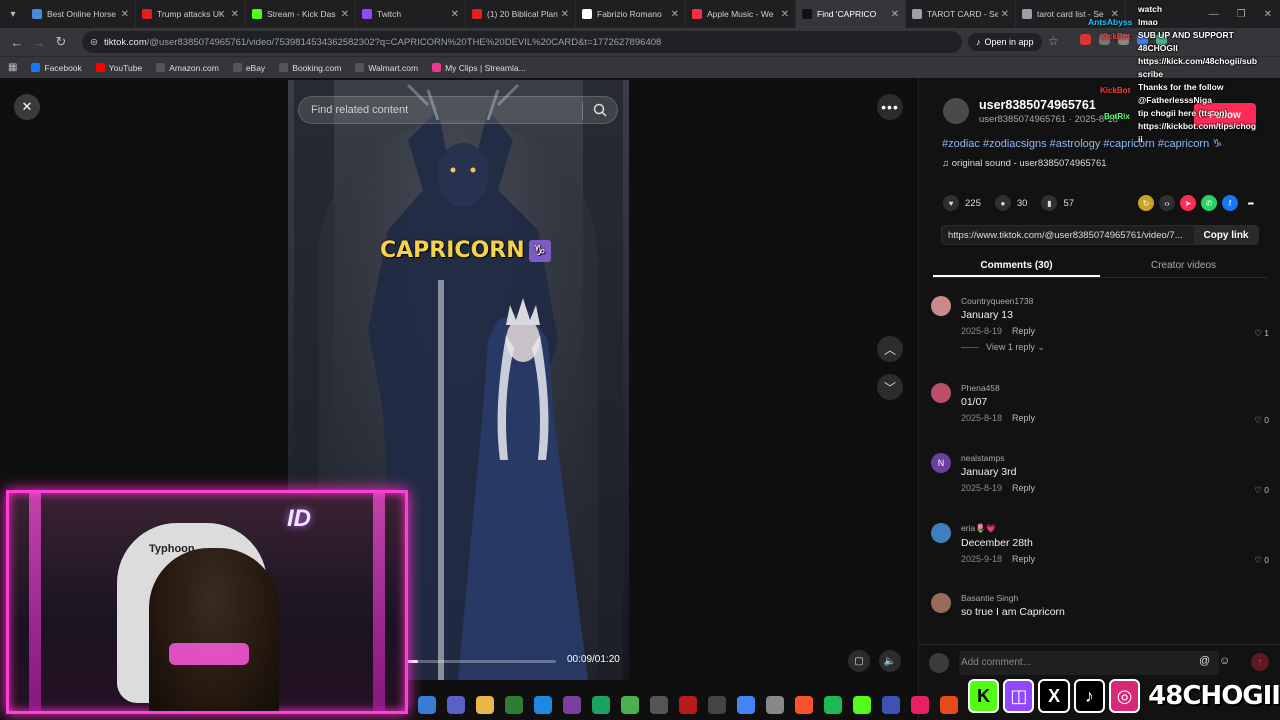 This screenshot has width=1280, height=720. What do you see at coordinates (1224, 661) in the screenshot?
I see `emoji-icon: ☺` at bounding box center [1224, 661].